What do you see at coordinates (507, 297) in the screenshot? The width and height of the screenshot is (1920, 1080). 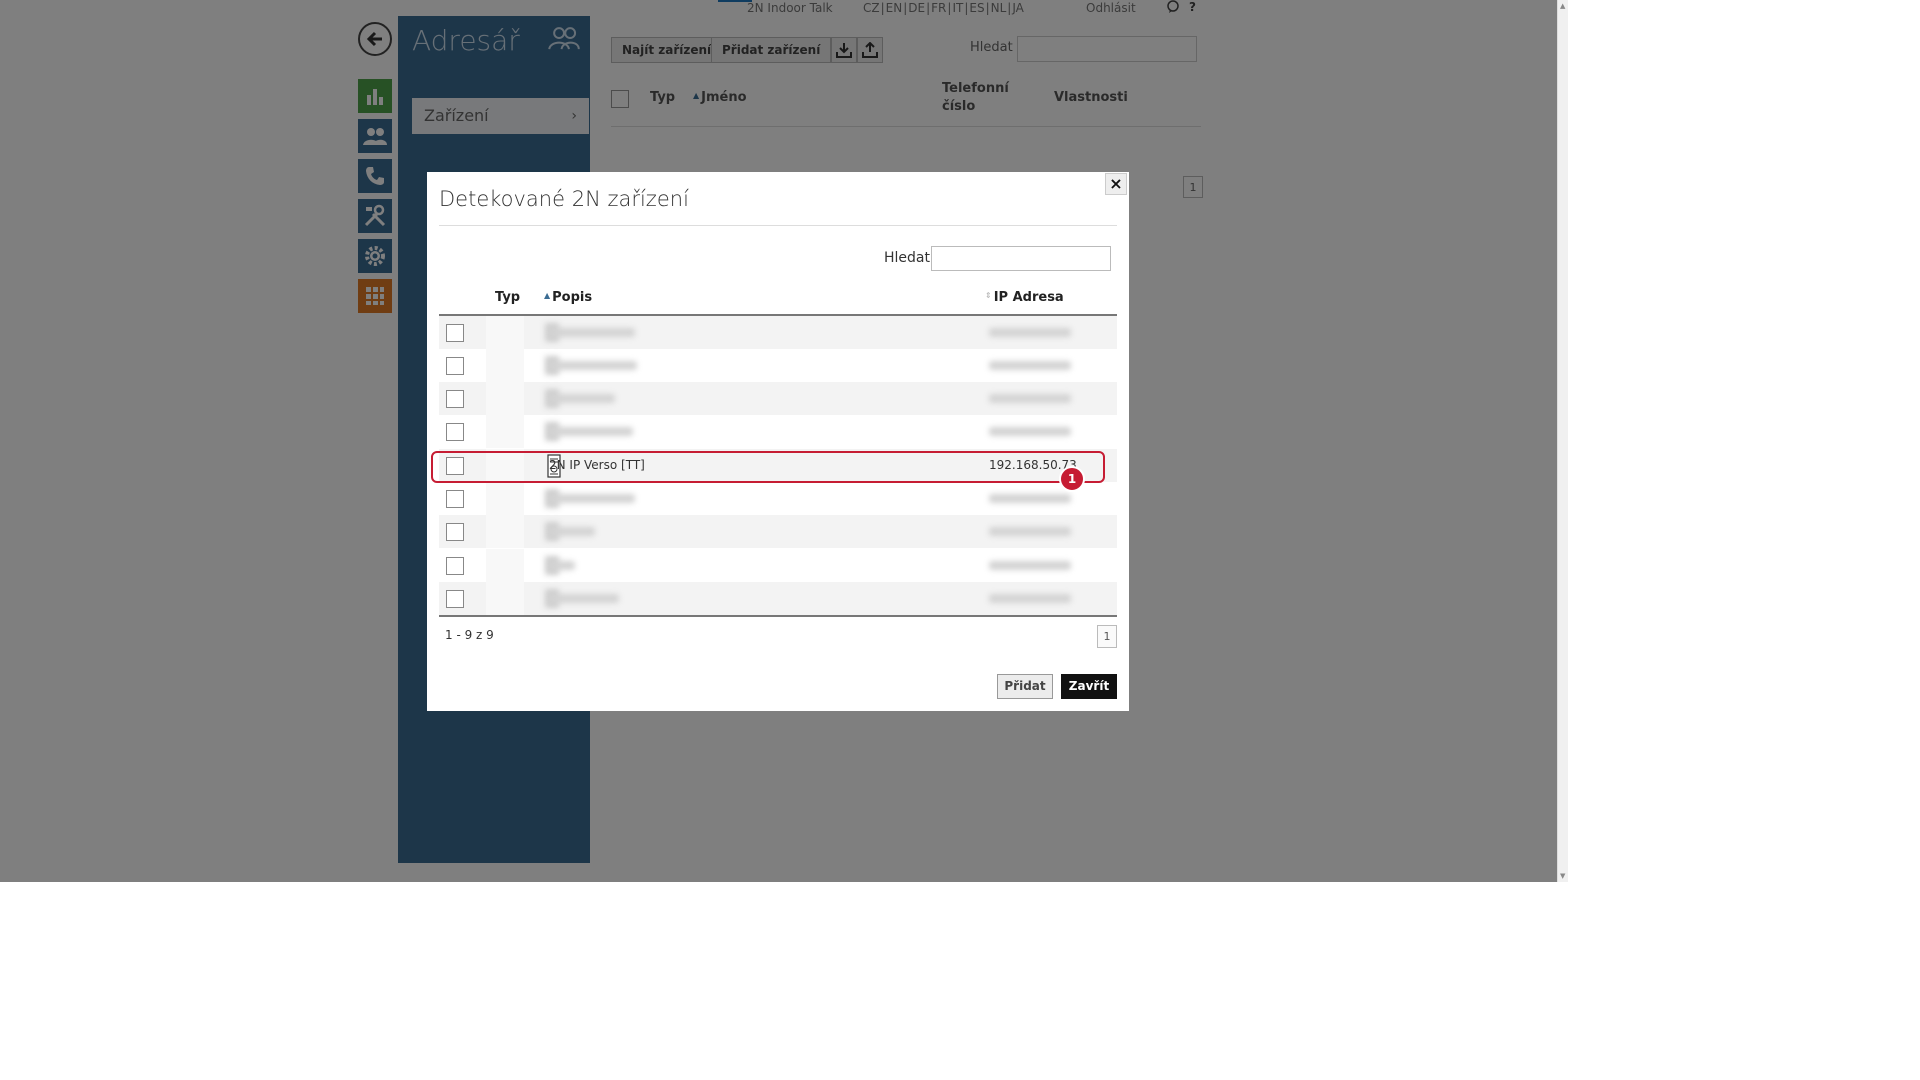 I see `col-typ-header: Typ` at bounding box center [507, 297].